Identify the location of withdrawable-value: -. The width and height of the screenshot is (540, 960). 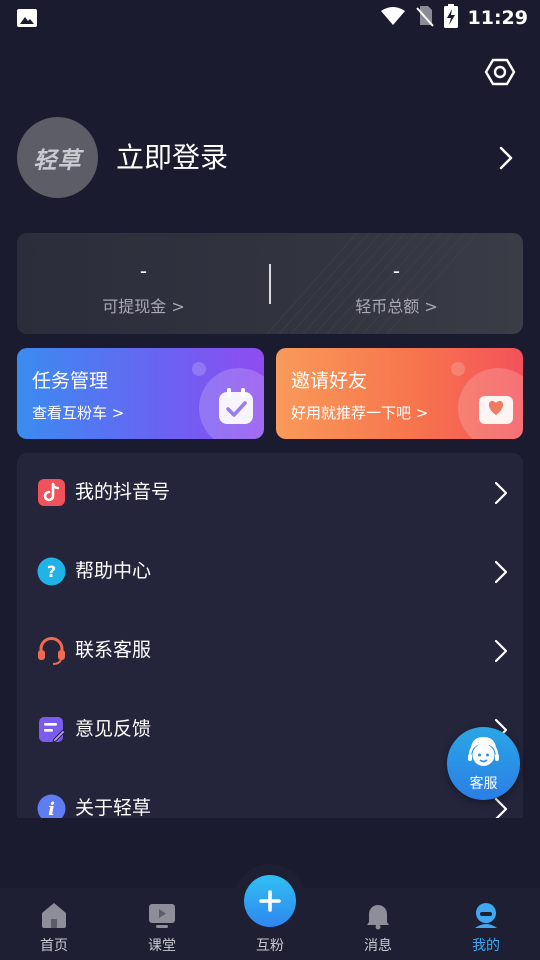
(143, 271).